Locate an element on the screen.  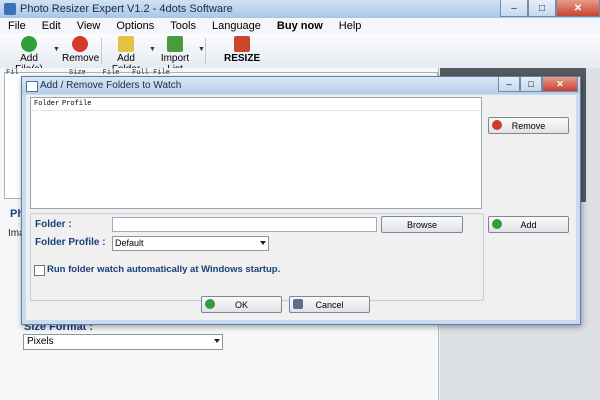
window-controls: – □ ✕ is located at coordinates (550, 8).